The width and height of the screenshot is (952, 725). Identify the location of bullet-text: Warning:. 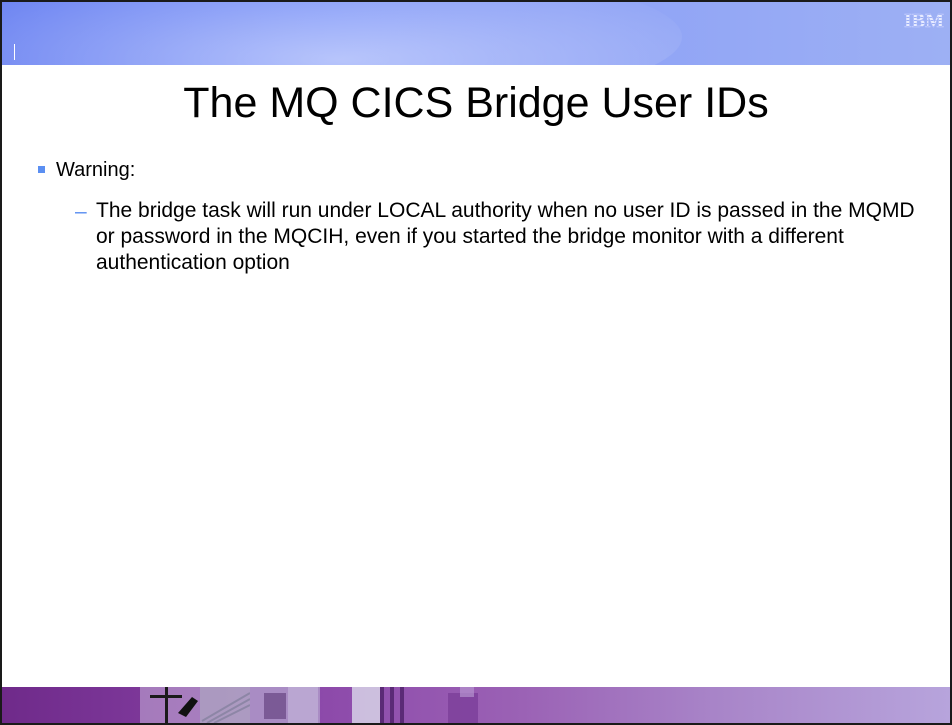
(96, 170).